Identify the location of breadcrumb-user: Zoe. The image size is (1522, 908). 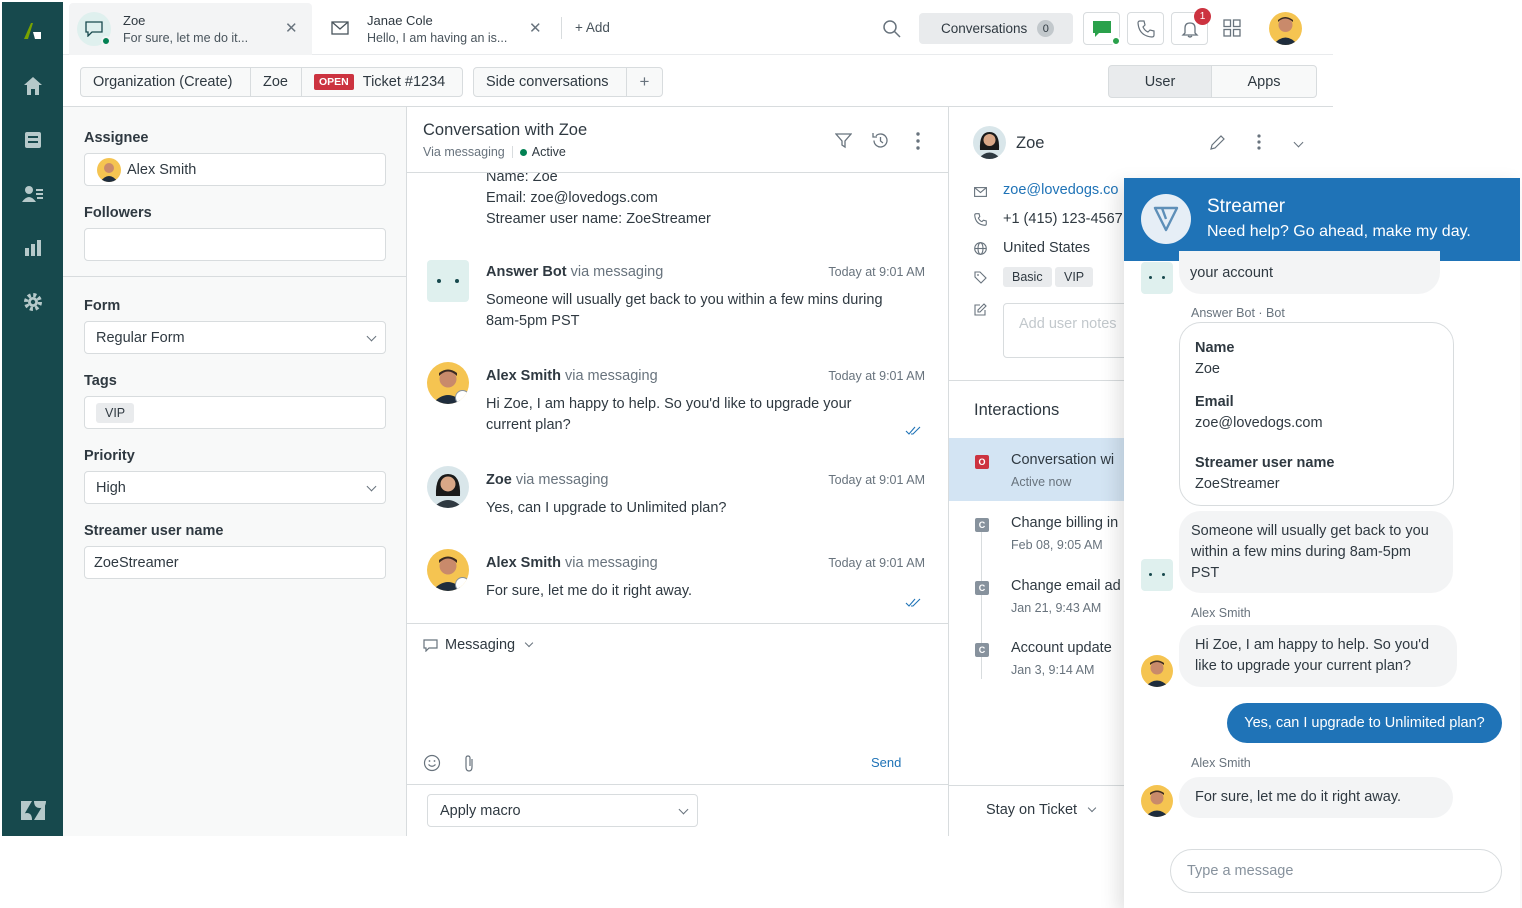
(276, 82).